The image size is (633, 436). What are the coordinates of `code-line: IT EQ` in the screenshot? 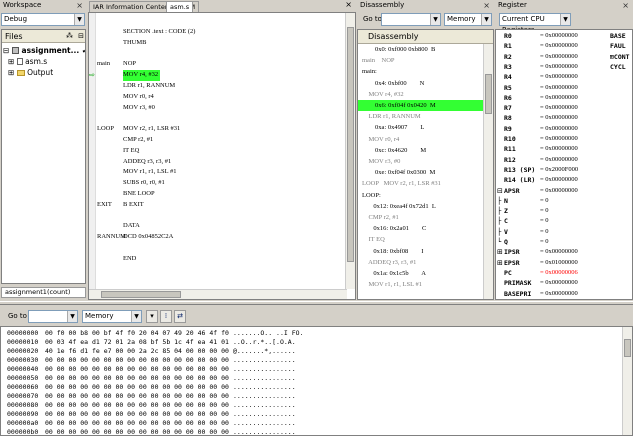 It's located at (221, 151).